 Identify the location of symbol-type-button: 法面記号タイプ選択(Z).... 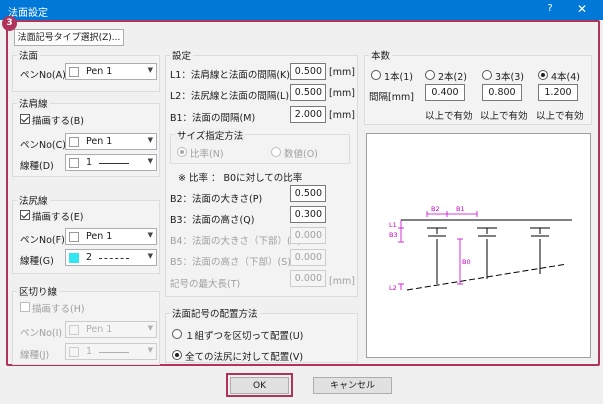
(69, 37).